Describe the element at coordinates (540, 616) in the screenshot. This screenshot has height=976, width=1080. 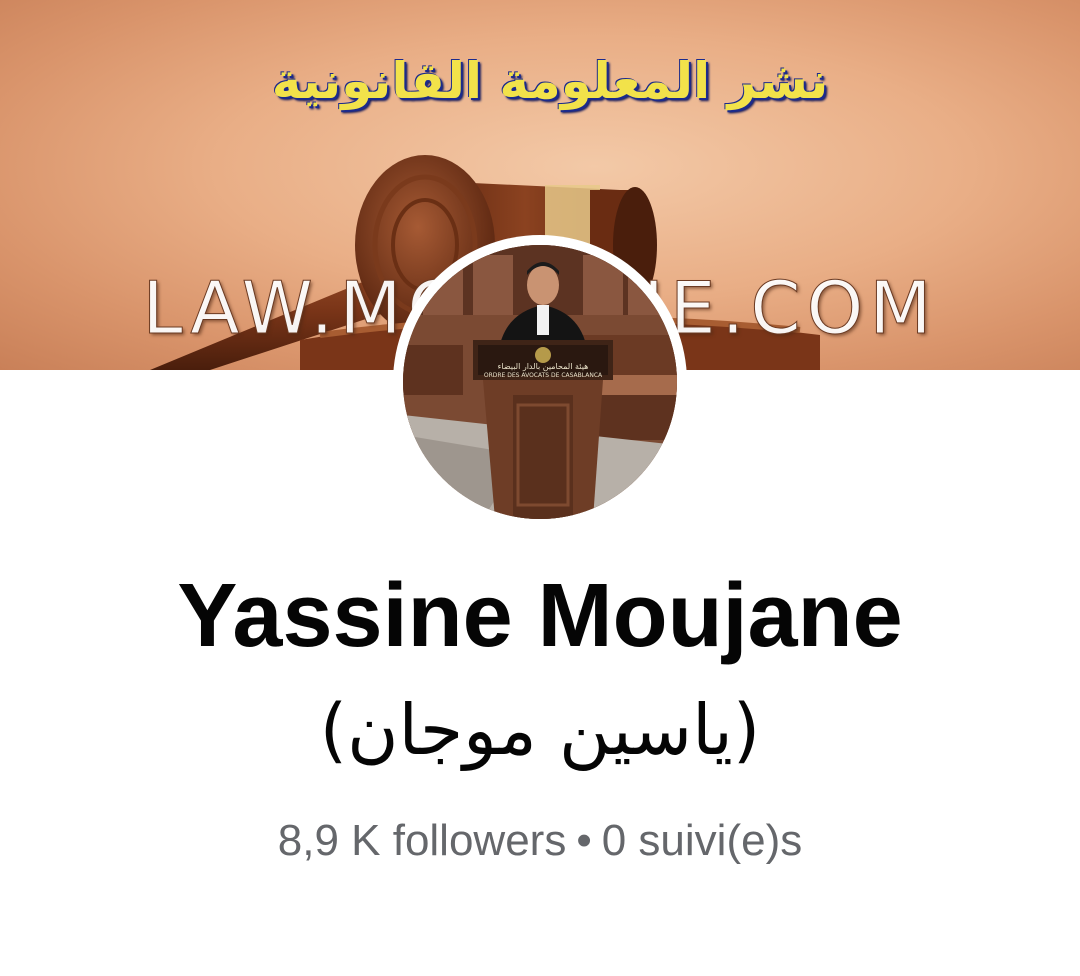
I see `profile-name: Yassine Moujane` at that location.